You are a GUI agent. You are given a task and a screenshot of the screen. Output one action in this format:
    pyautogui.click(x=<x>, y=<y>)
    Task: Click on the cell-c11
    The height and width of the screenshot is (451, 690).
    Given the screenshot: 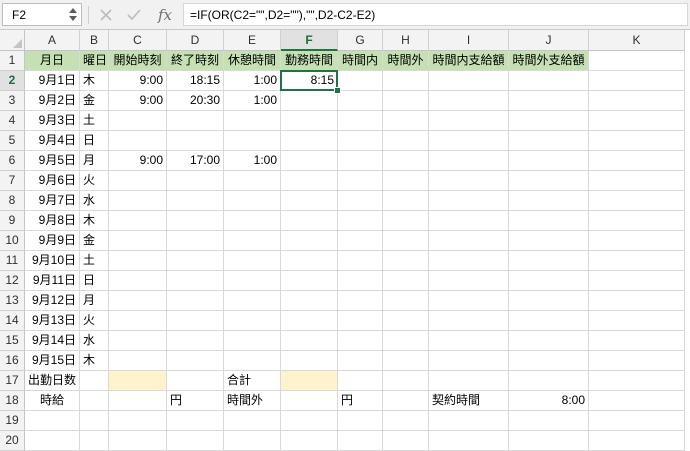 What is the action you would take?
    pyautogui.click(x=138, y=261)
    